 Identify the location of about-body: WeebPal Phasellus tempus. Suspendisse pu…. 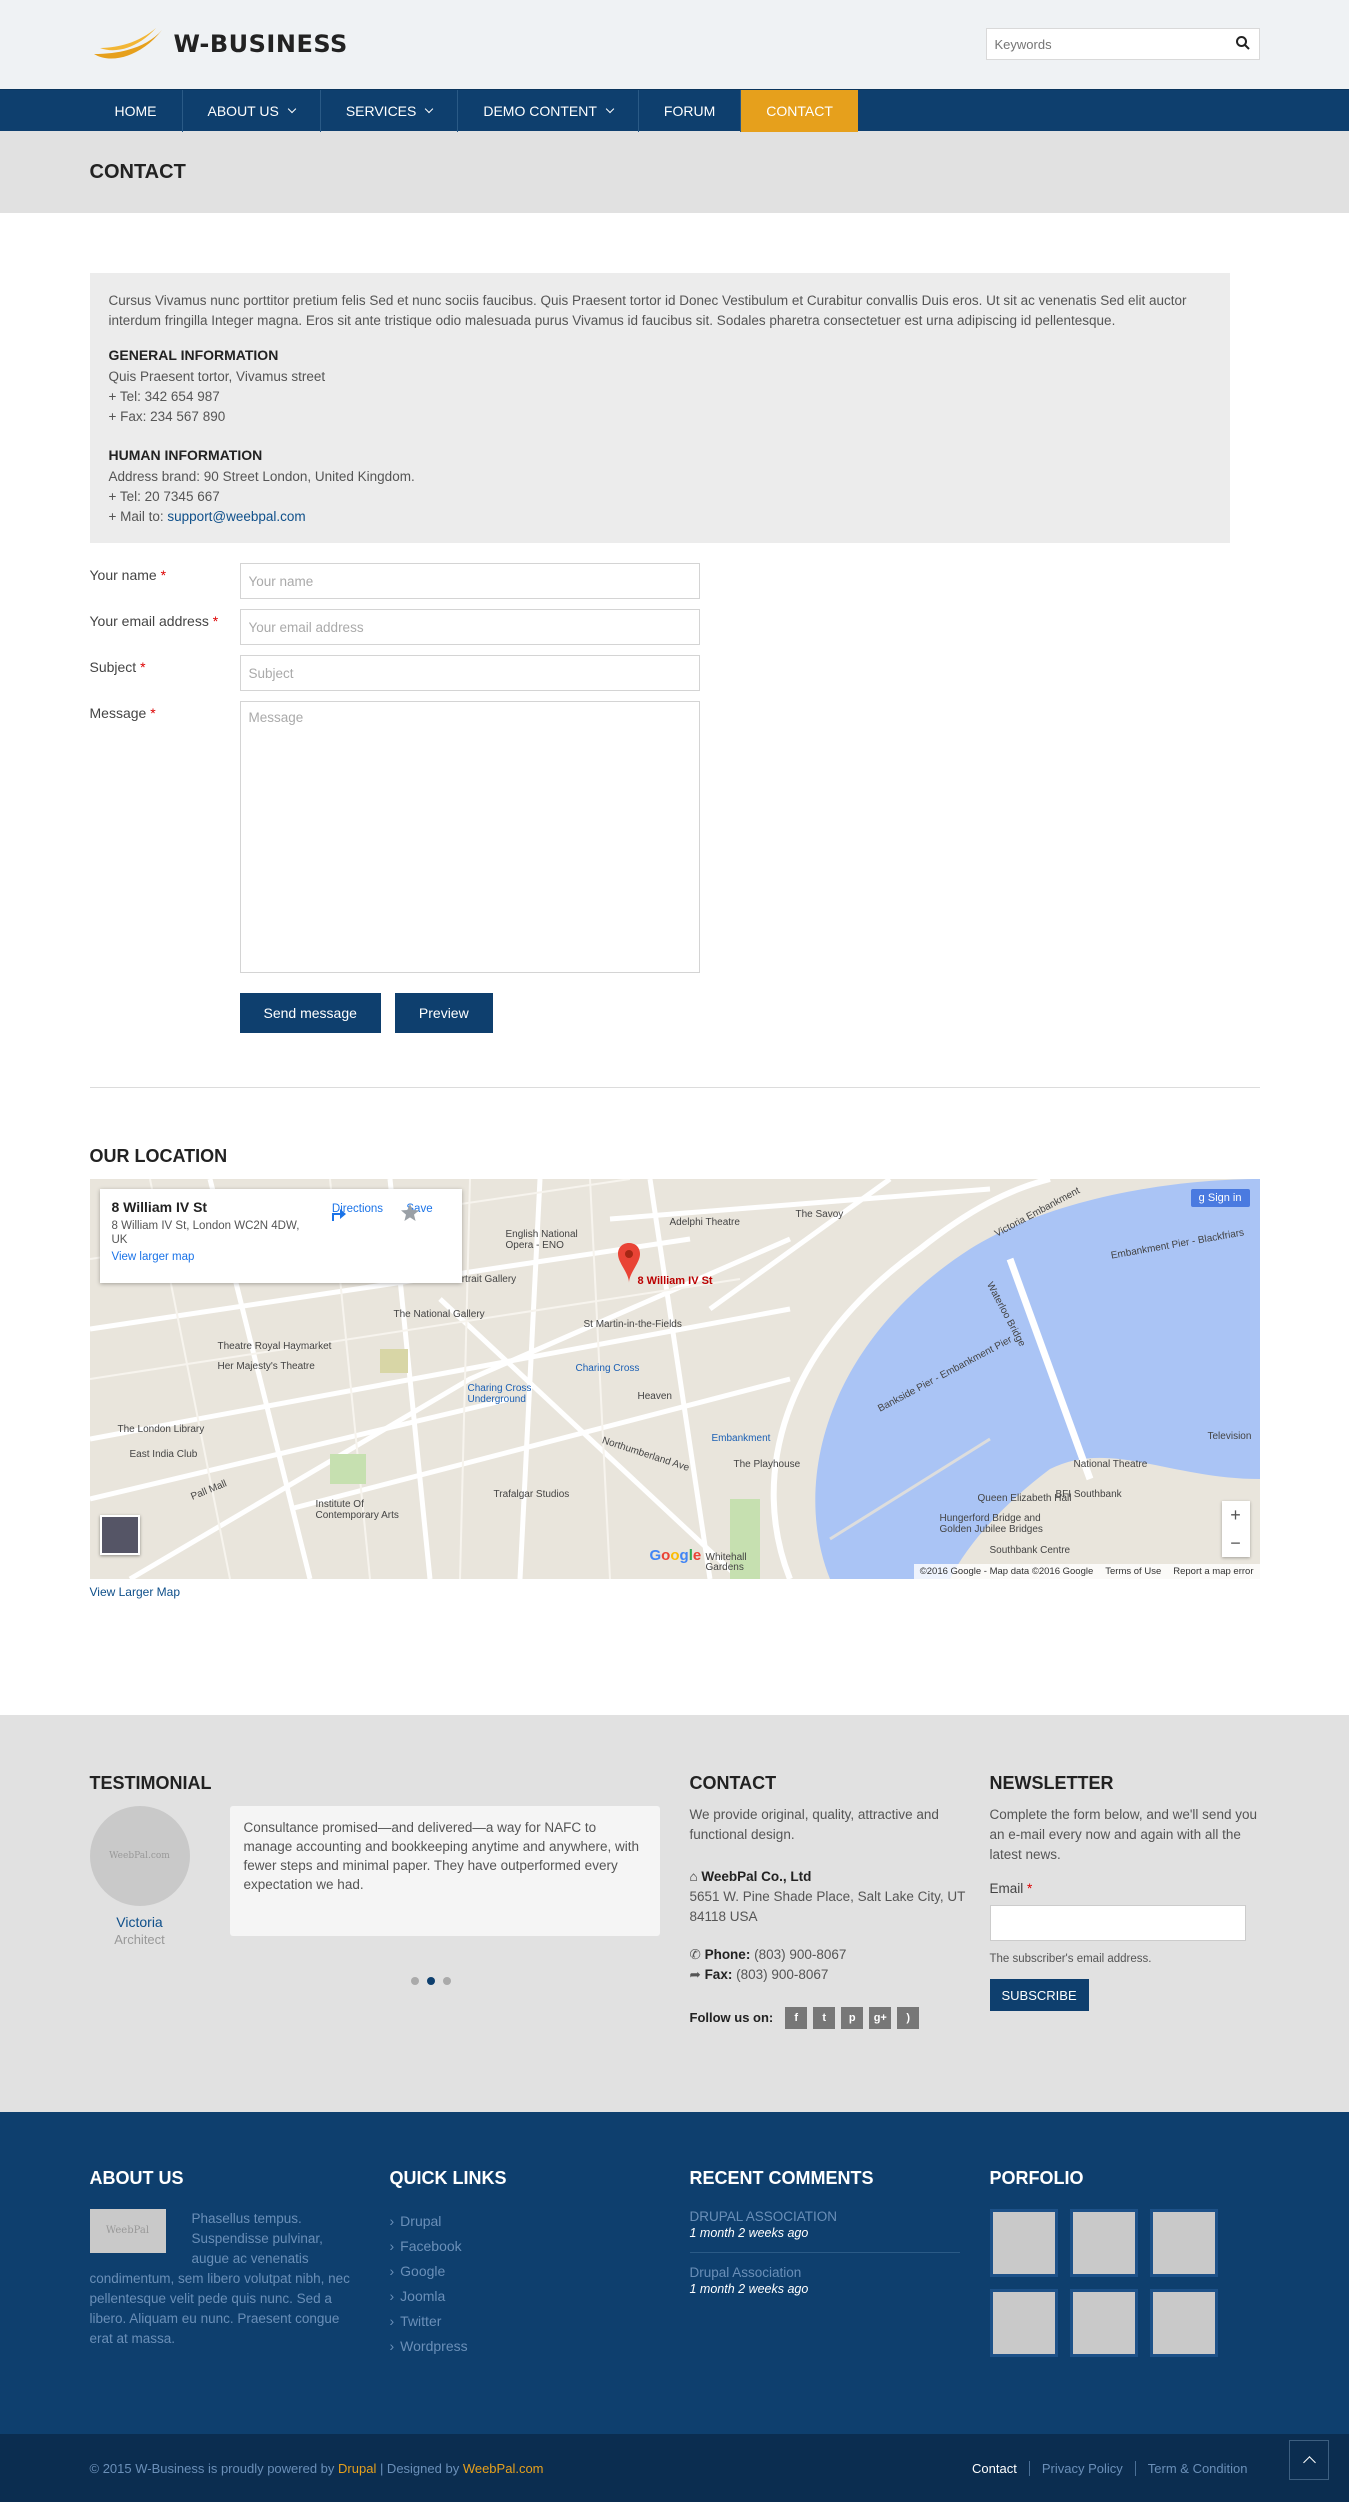
(224, 2279).